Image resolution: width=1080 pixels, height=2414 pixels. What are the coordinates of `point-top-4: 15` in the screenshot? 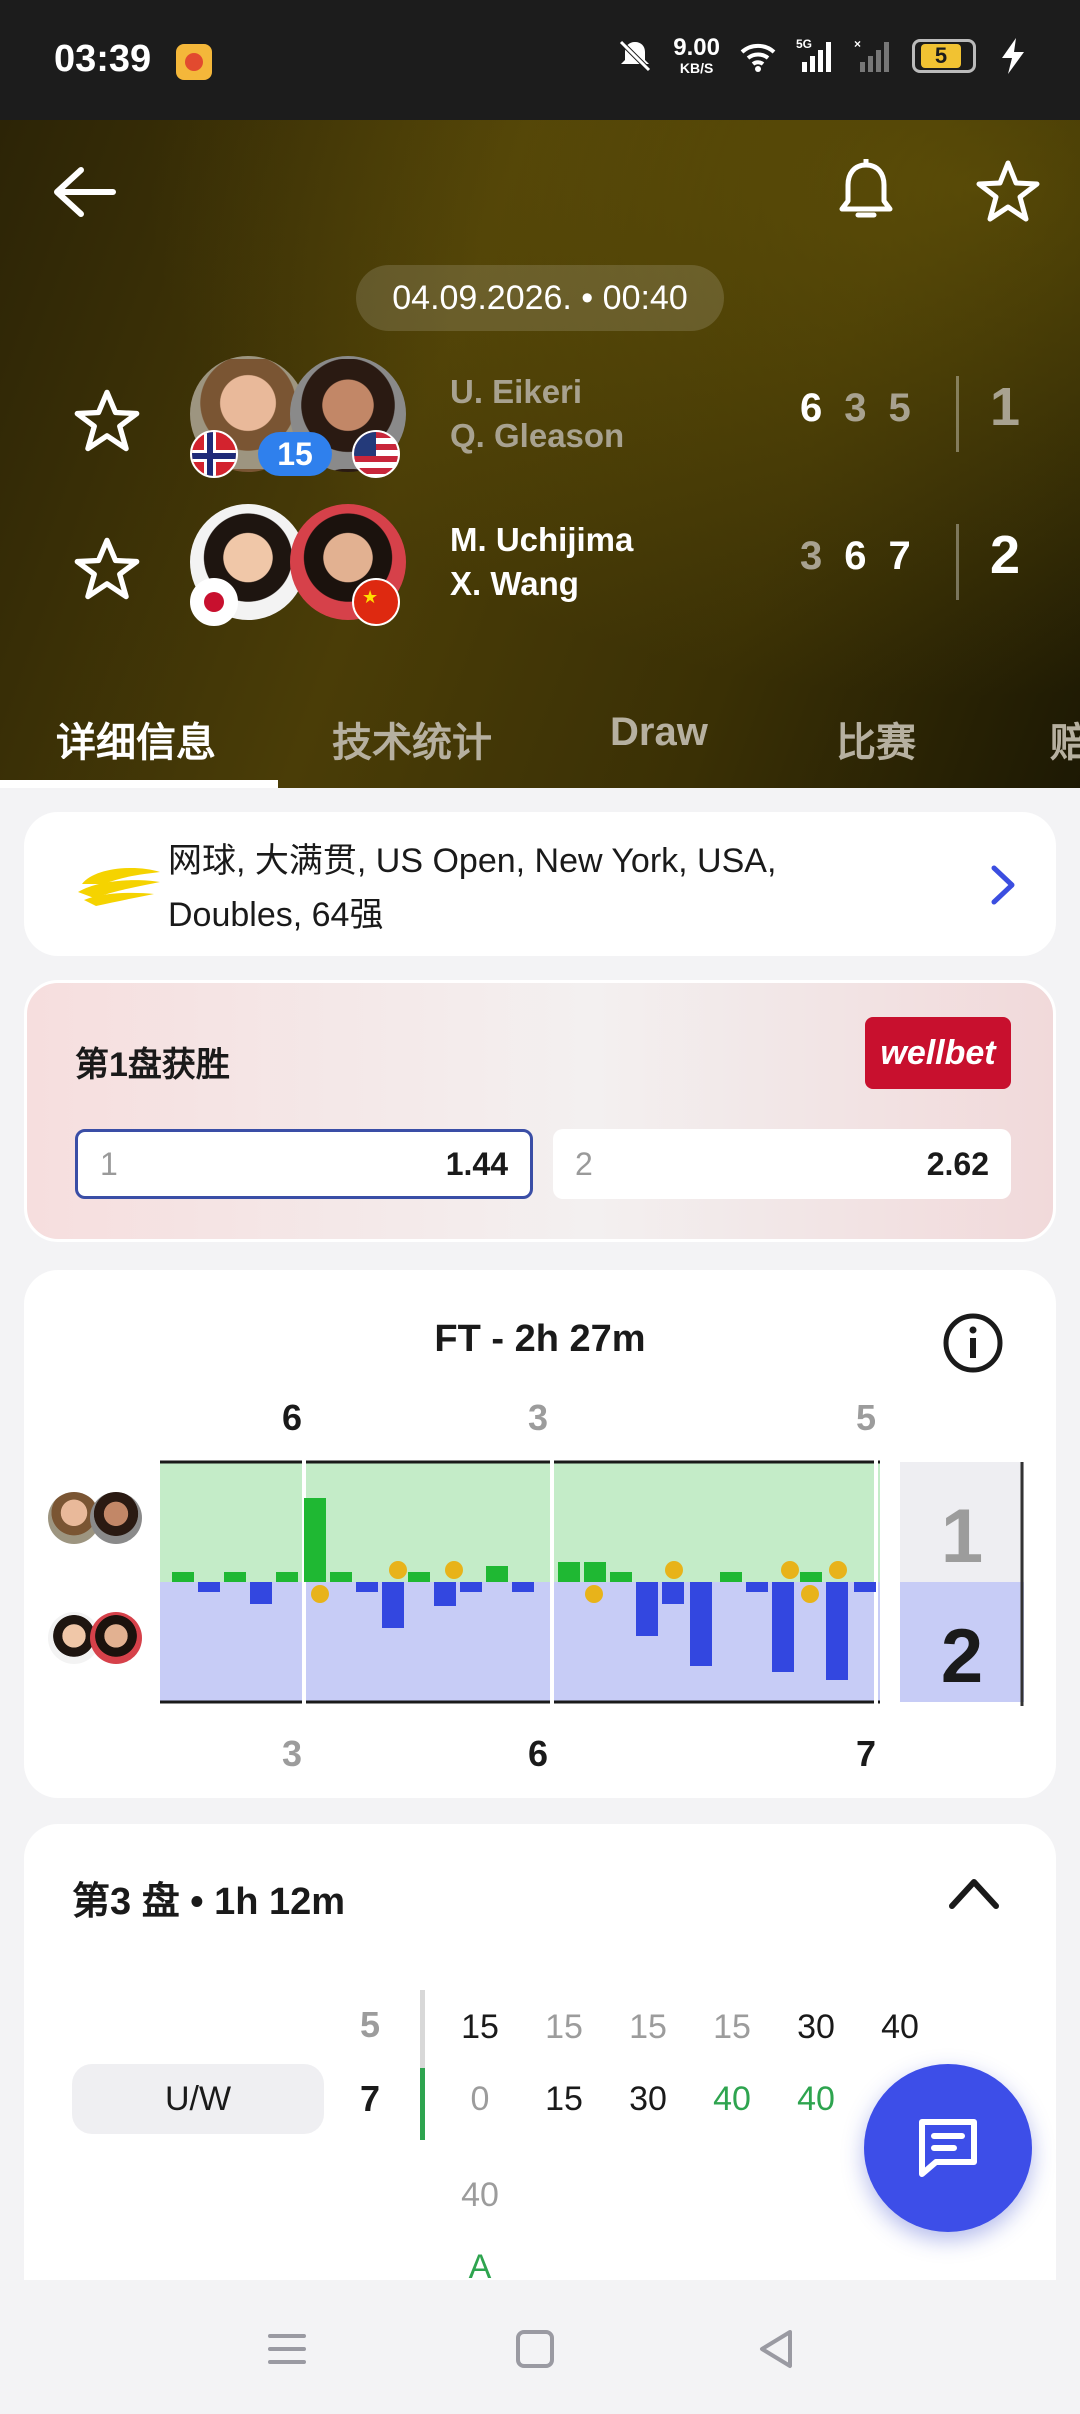 It's located at (732, 2027).